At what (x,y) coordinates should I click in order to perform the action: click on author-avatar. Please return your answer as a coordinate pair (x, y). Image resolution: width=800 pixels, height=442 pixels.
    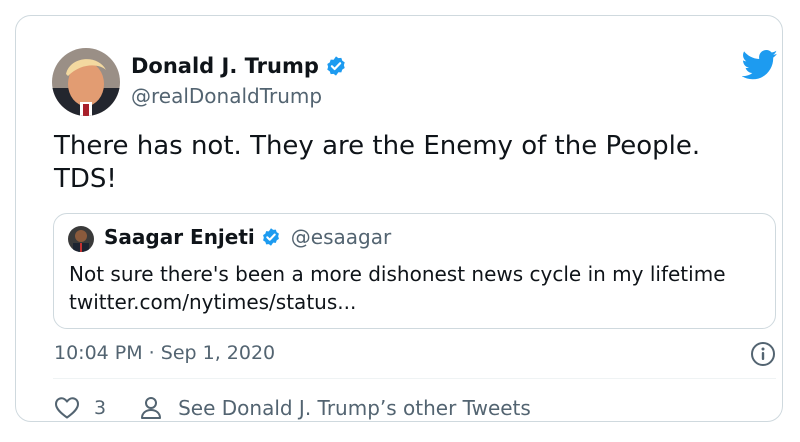
    Looking at the image, I should click on (86, 82).